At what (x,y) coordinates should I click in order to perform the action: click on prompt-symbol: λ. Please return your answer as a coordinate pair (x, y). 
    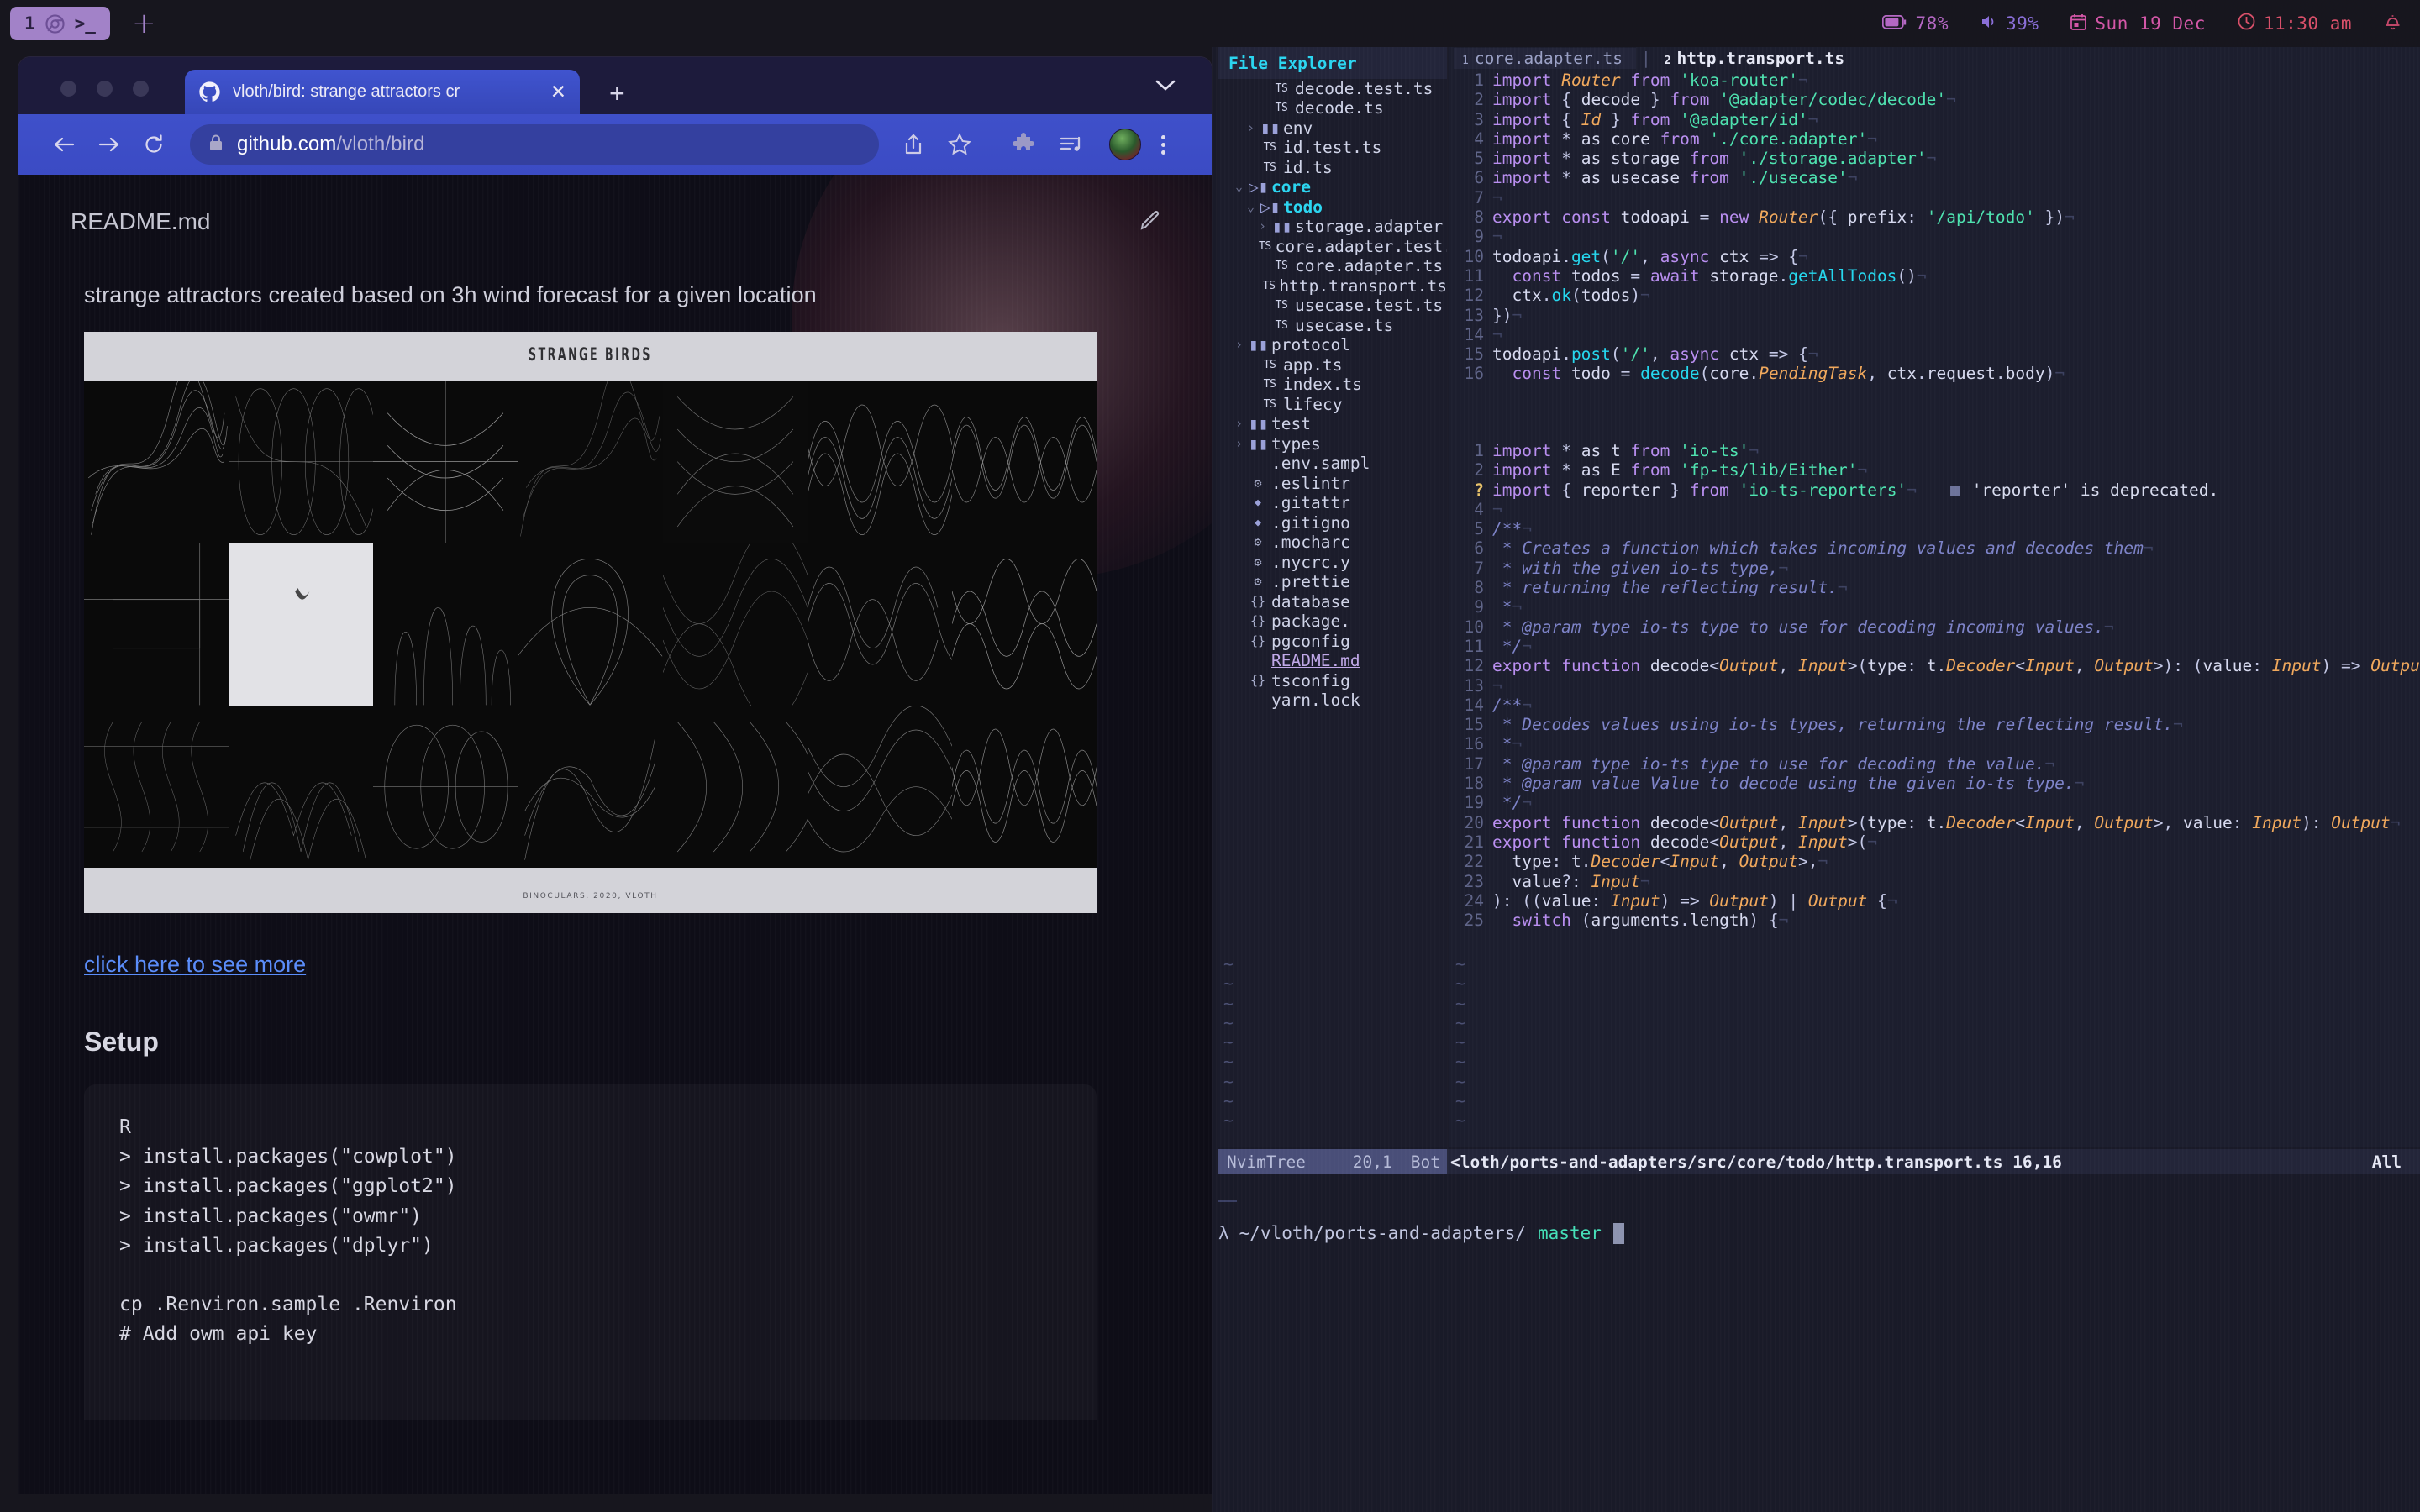
    Looking at the image, I should click on (1224, 1233).